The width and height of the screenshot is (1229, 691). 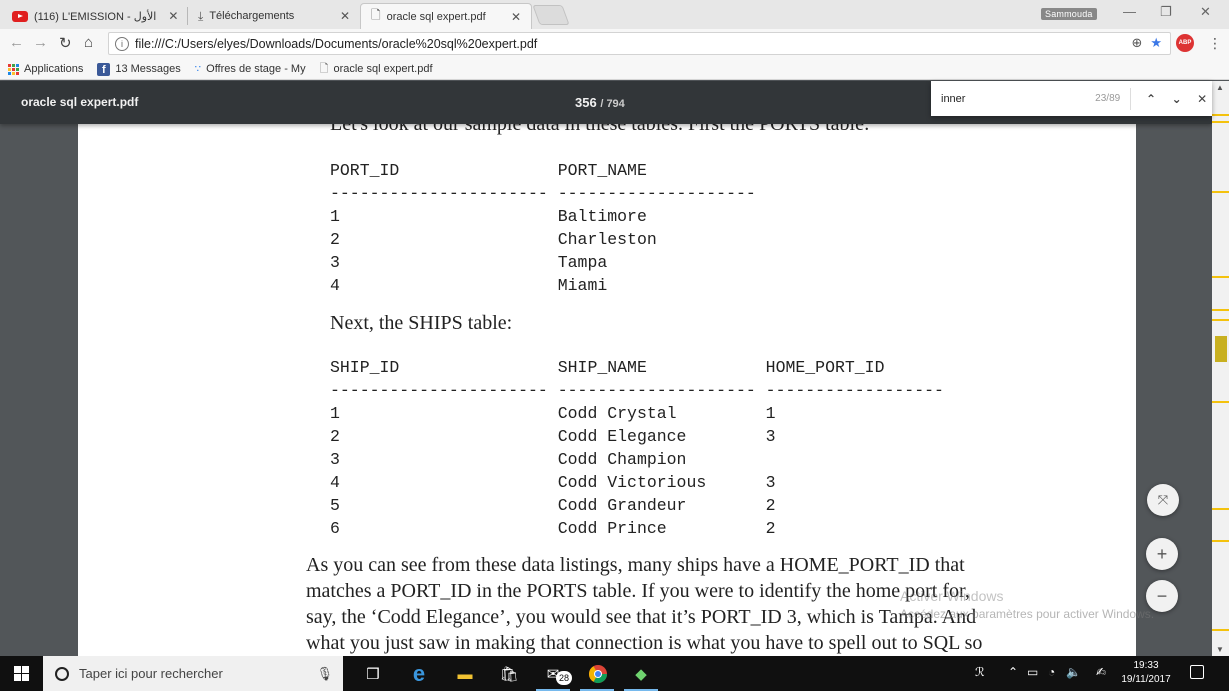 I want to click on tab-youtube: (116) L'EMISSION - الأول ✕, so click(x=95, y=16).